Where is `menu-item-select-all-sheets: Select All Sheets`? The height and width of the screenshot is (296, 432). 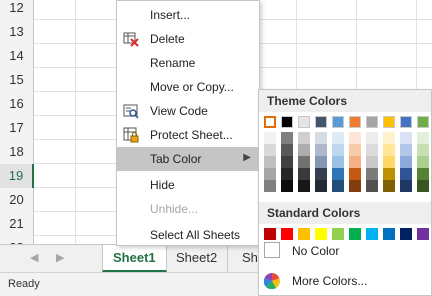
menu-item-select-all-sheets: Select All Sheets is located at coordinates (188, 235).